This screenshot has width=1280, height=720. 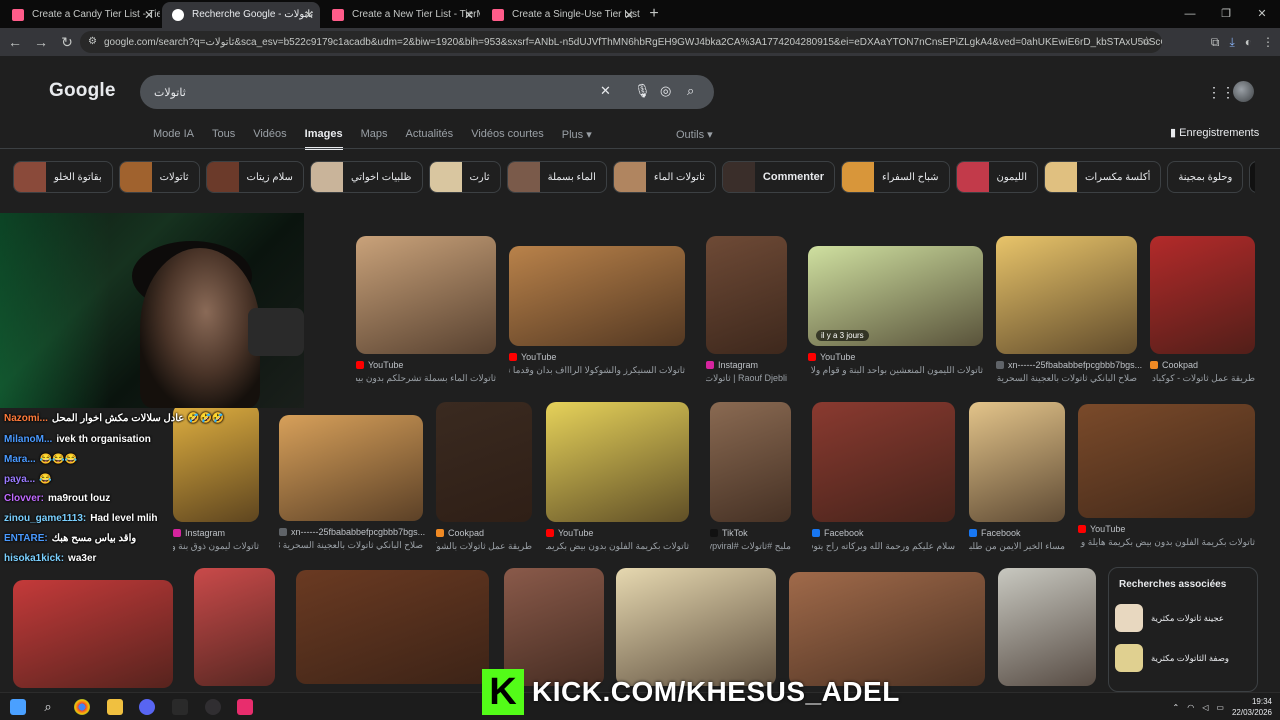 What do you see at coordinates (147, 707) in the screenshot?
I see `discord-icon` at bounding box center [147, 707].